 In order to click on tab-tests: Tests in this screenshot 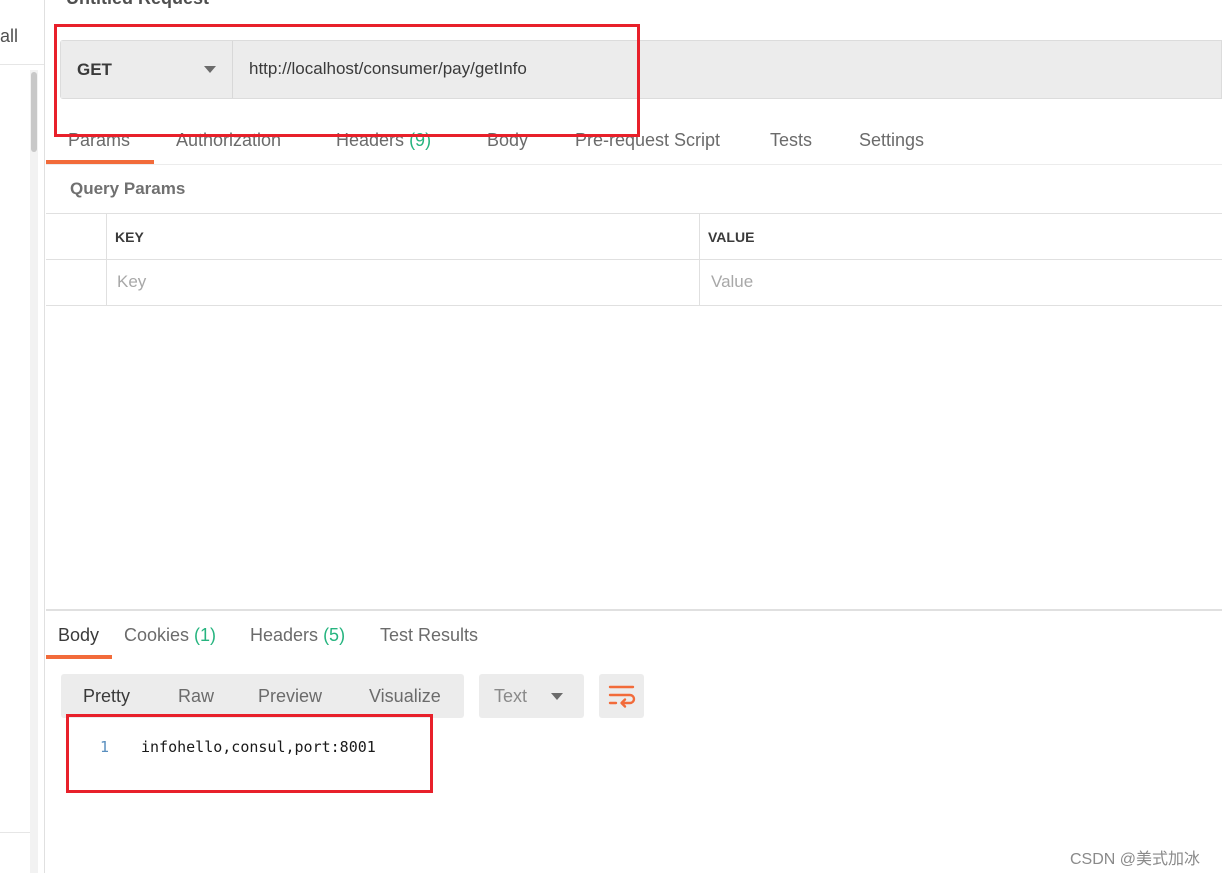, I will do `click(791, 140)`.